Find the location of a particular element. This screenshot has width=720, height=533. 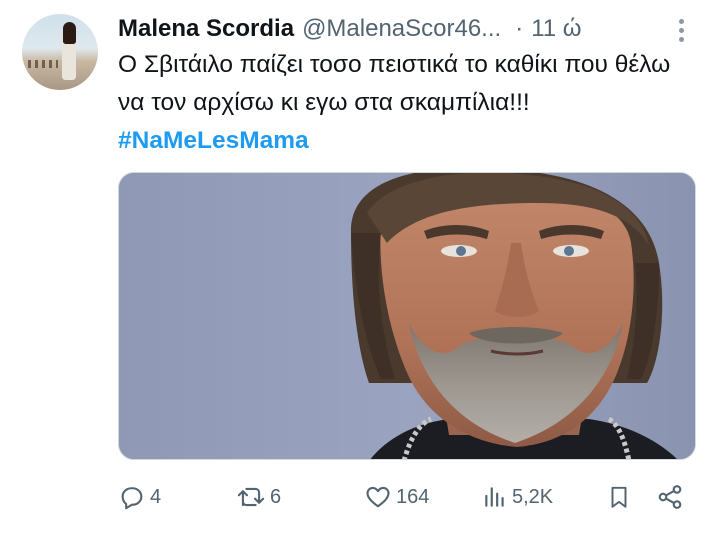

views-button: 5,2K is located at coordinates (517, 497).